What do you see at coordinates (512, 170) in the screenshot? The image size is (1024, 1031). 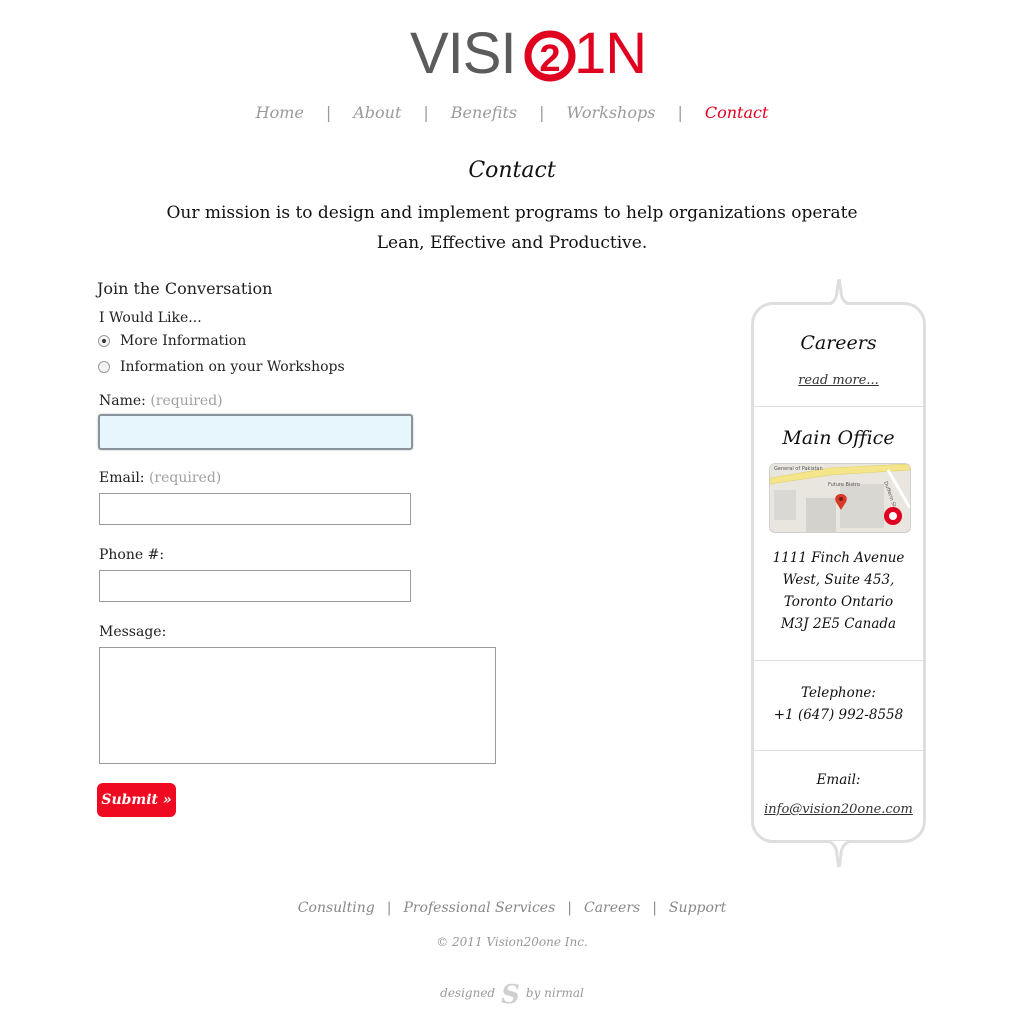 I see `page-title: Contact` at bounding box center [512, 170].